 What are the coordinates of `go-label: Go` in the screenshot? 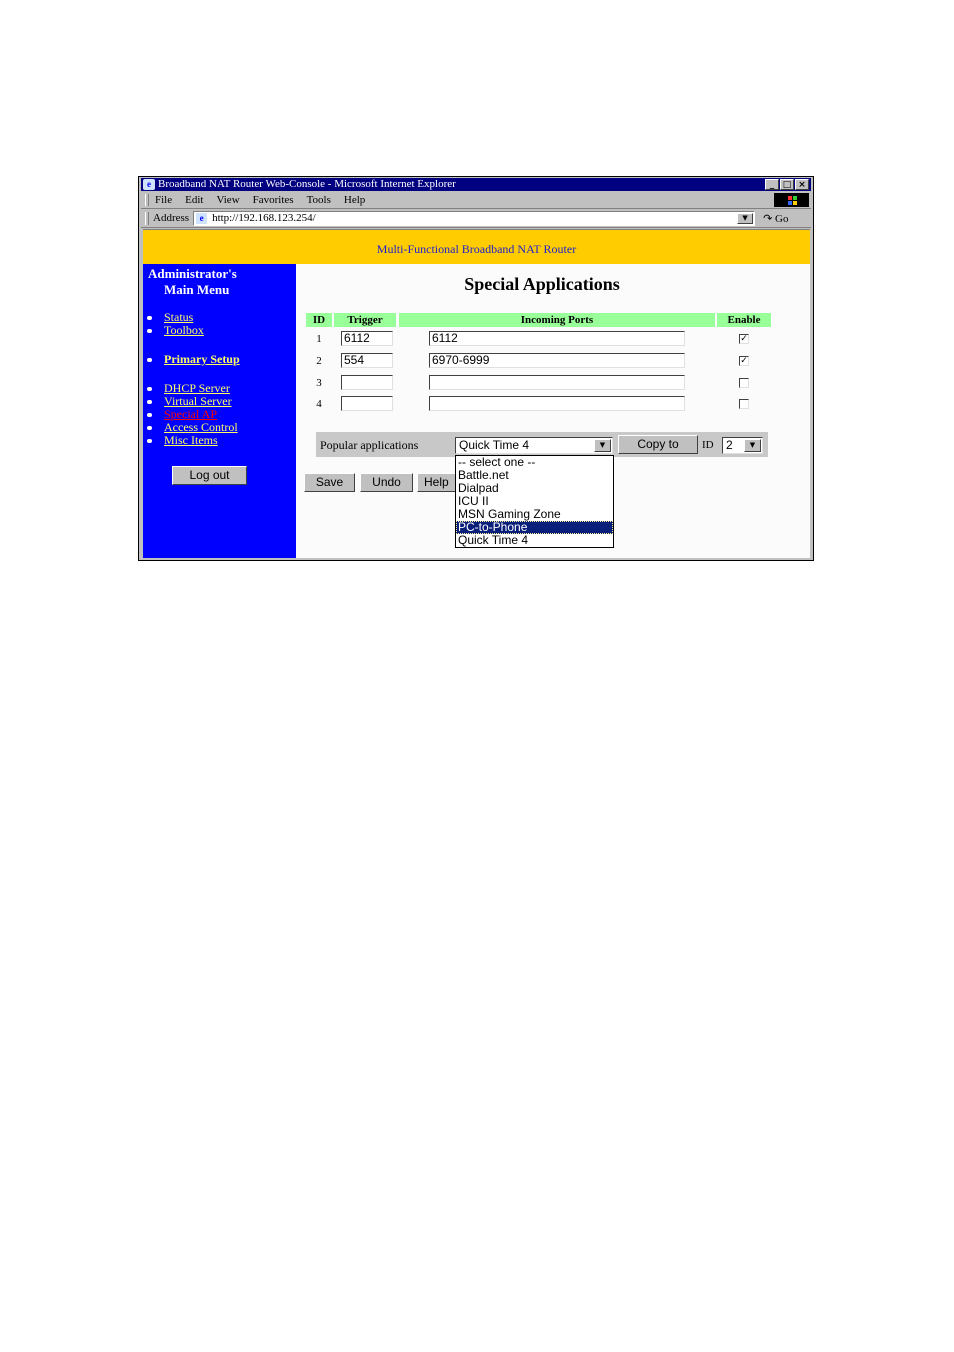 It's located at (782, 218).